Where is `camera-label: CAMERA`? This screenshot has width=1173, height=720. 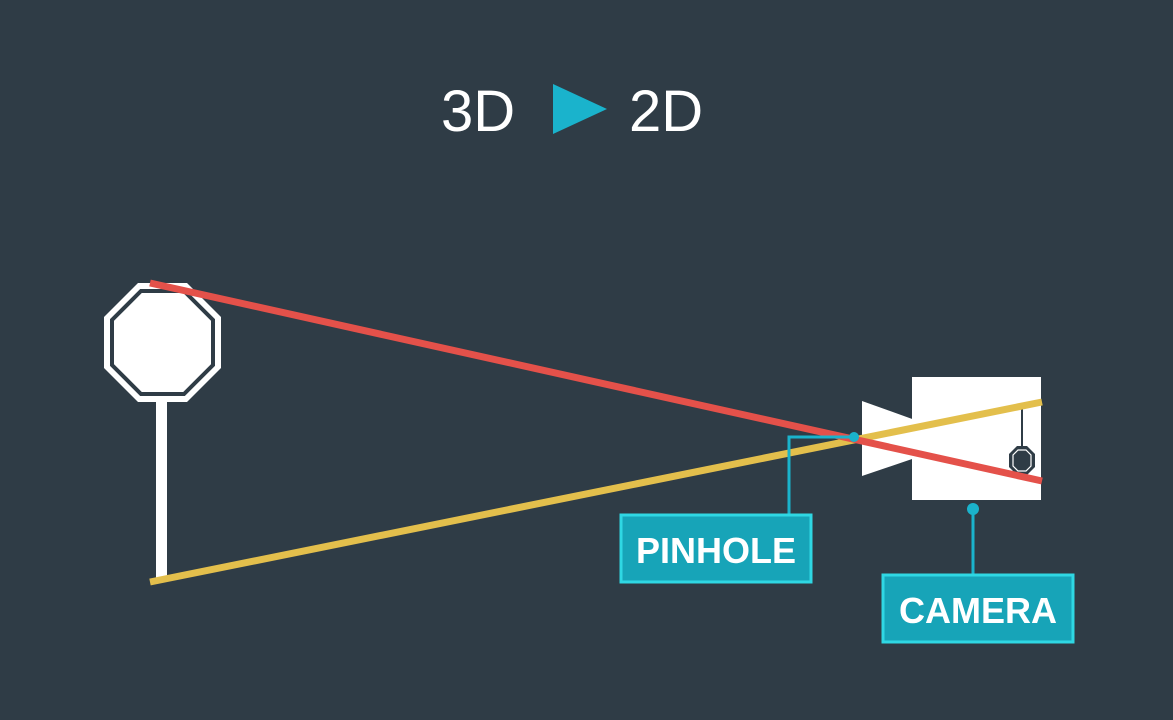 camera-label: CAMERA is located at coordinates (978, 610).